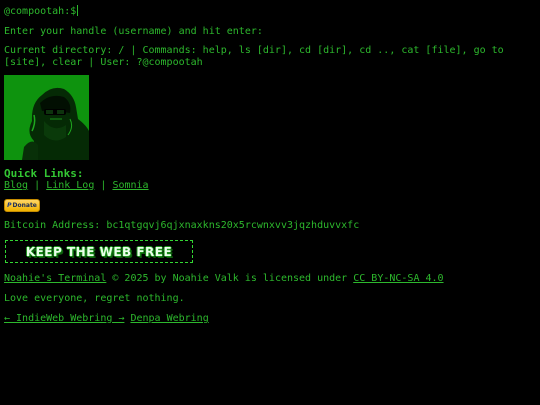  Describe the element at coordinates (230, 278) in the screenshot. I see `license-text: © 2025 by Noahie Valk is licensed under` at that location.